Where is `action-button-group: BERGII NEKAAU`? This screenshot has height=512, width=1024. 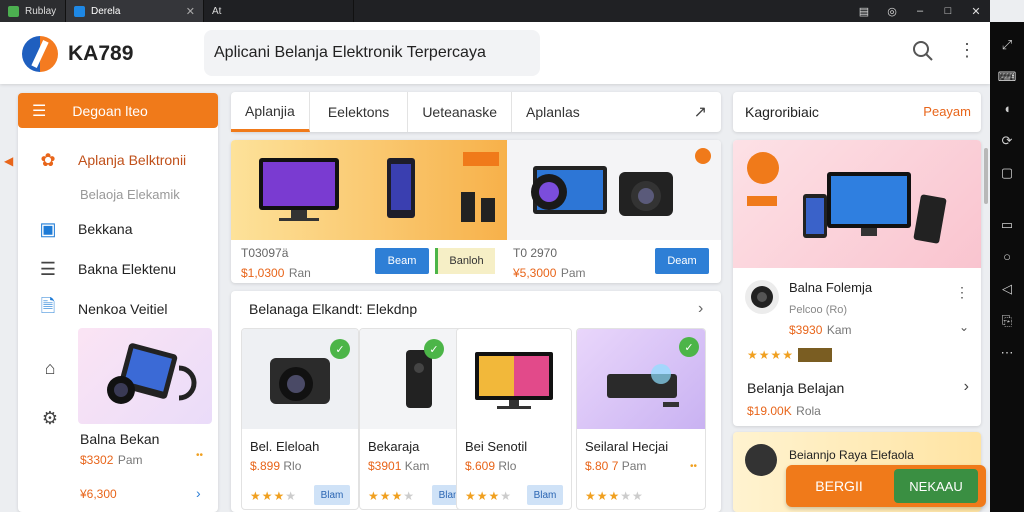 action-button-group: BERGII NEKAAU is located at coordinates (886, 486).